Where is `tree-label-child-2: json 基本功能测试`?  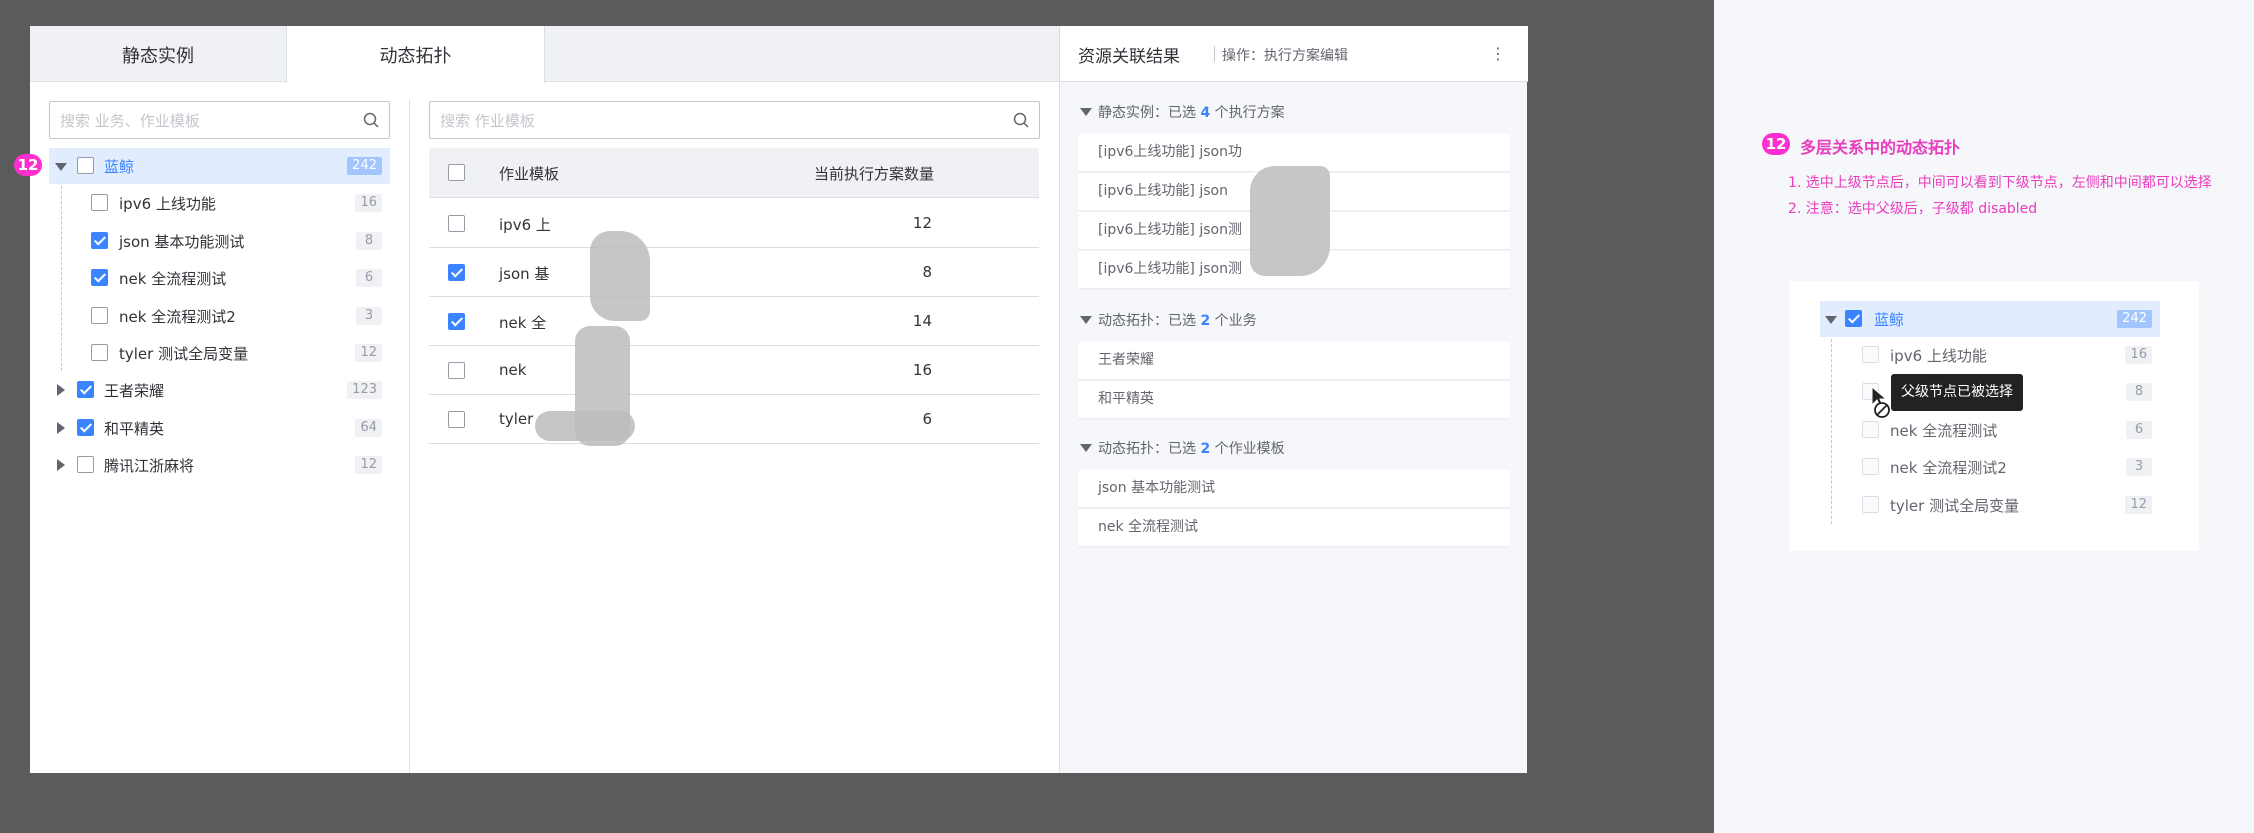
tree-label-child-2: json 基本功能测试 is located at coordinates (181, 241).